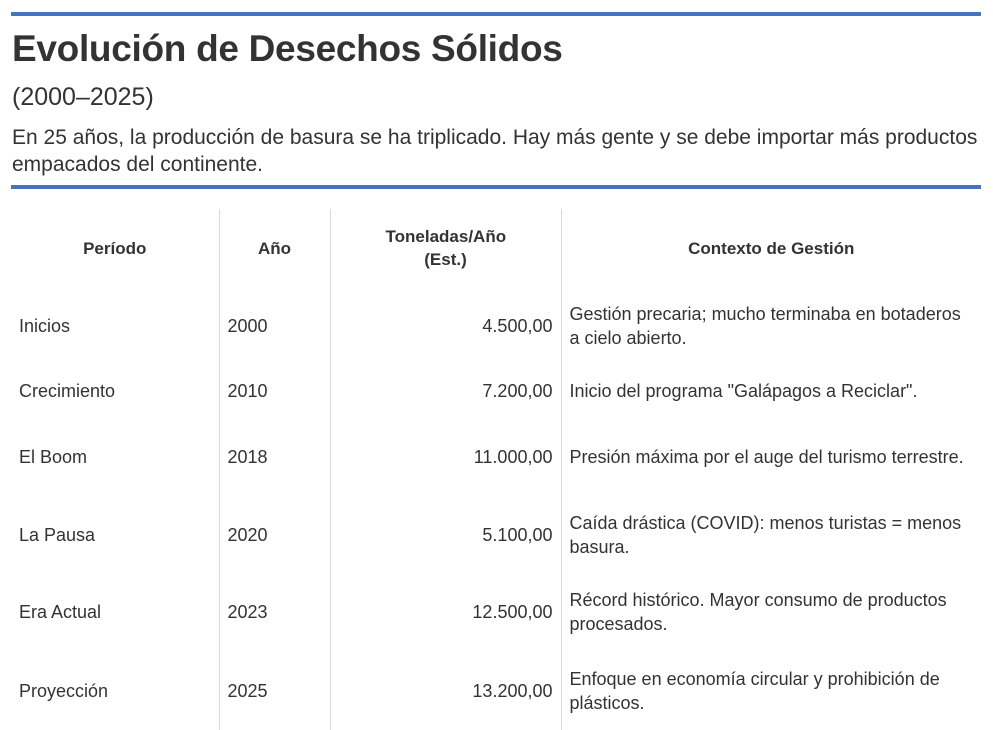 Image resolution: width=993 pixels, height=730 pixels. I want to click on cell-anio: 2018, so click(274, 457).